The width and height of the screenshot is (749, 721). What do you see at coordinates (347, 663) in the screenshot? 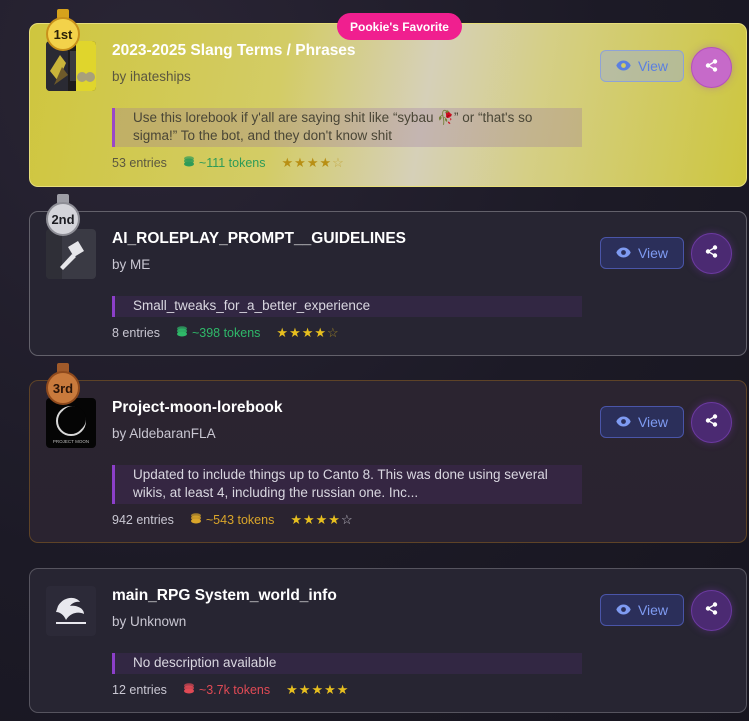
I see `lorebook-description: No description available` at bounding box center [347, 663].